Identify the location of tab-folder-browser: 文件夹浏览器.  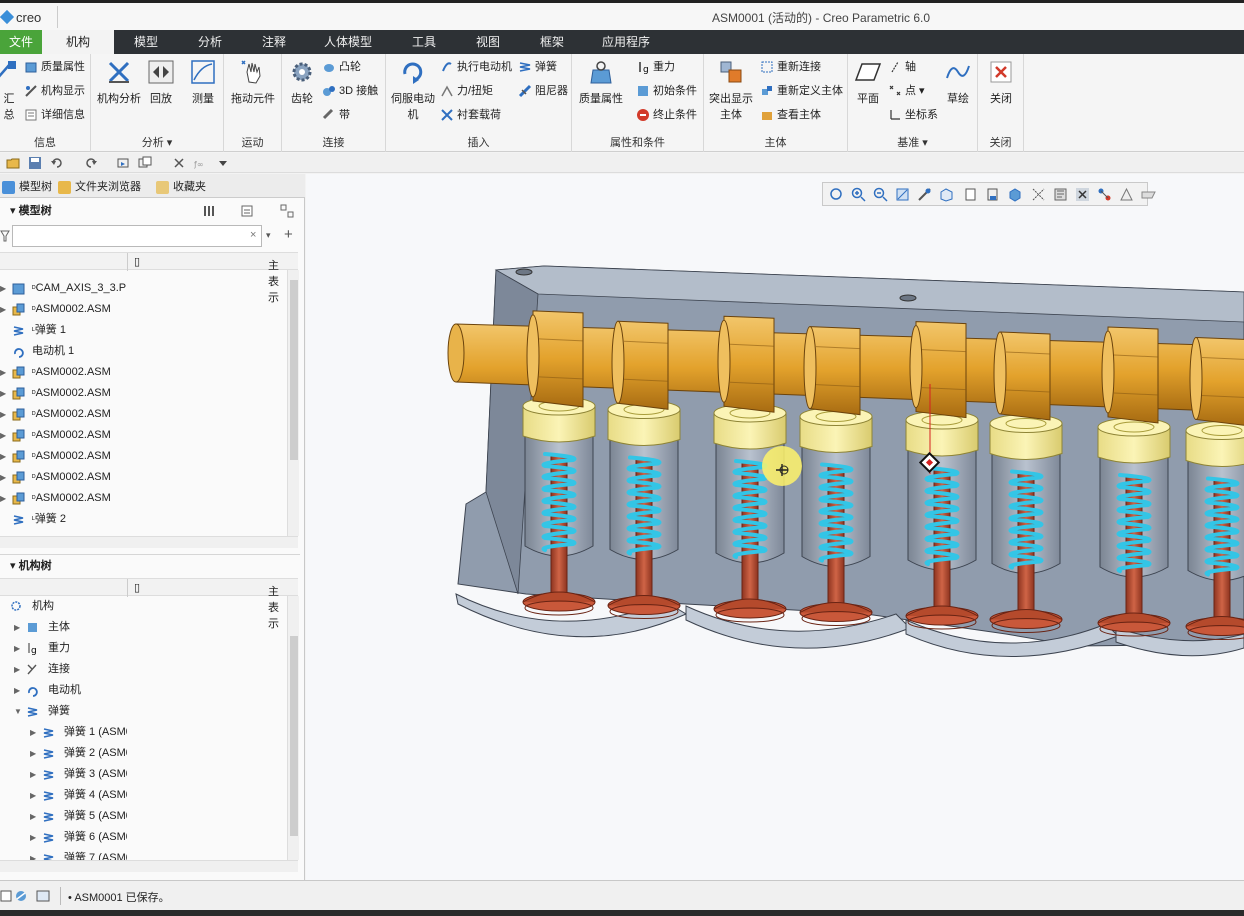
(99, 187).